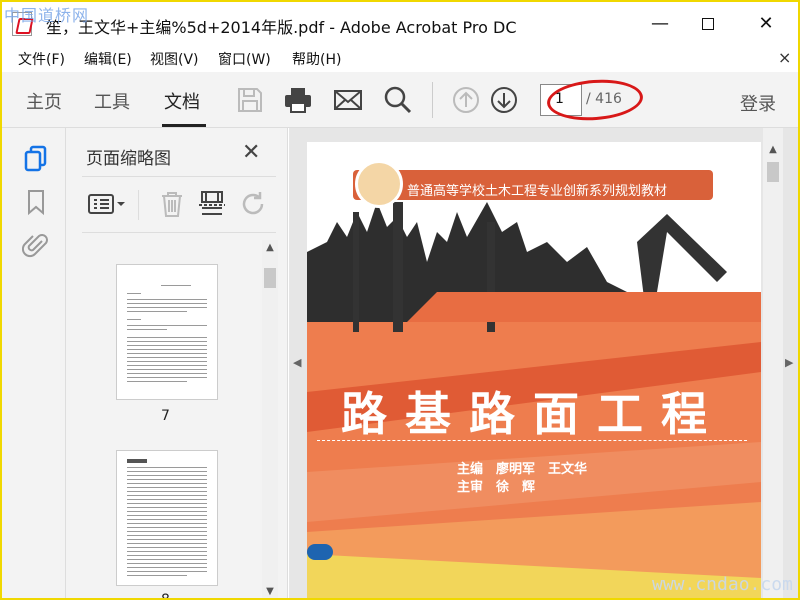  What do you see at coordinates (251, 152) in the screenshot?
I see `panel-close-button: ✕` at bounding box center [251, 152].